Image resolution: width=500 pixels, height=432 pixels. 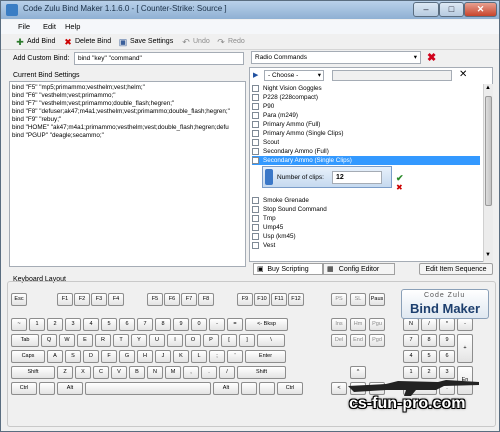 What do you see at coordinates (429, 324) in the screenshot?
I see `key-num-divide: /` at bounding box center [429, 324].